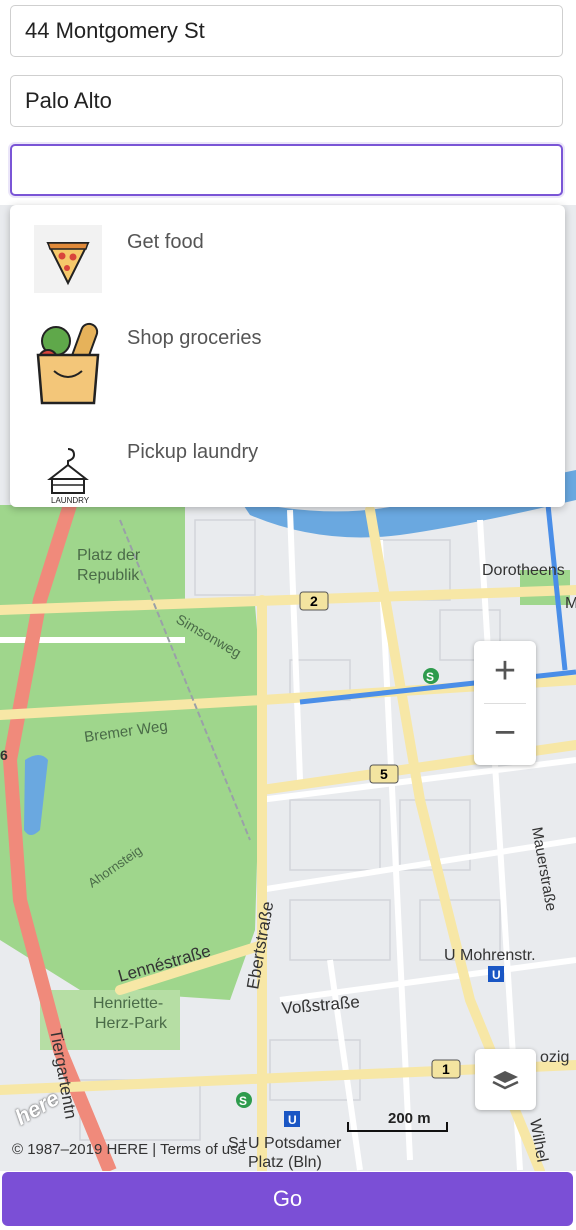 The height and width of the screenshot is (1230, 576). I want to click on layers-icon, so click(505, 1080).